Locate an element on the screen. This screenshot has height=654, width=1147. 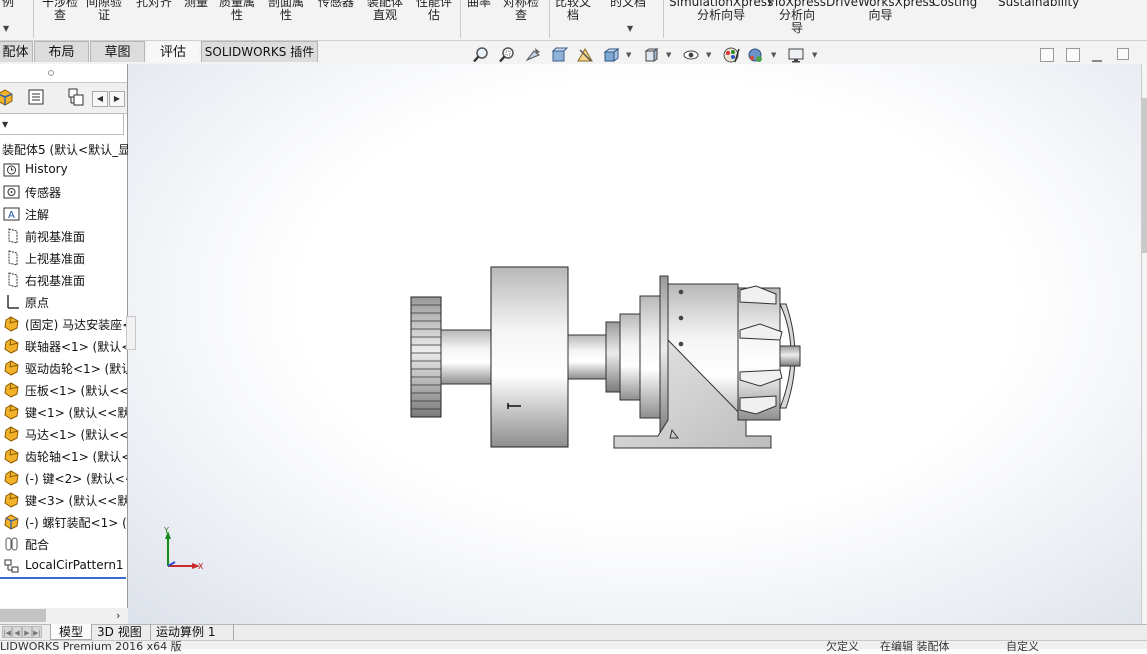
tab-layout: 布局 is located at coordinates (61, 51).